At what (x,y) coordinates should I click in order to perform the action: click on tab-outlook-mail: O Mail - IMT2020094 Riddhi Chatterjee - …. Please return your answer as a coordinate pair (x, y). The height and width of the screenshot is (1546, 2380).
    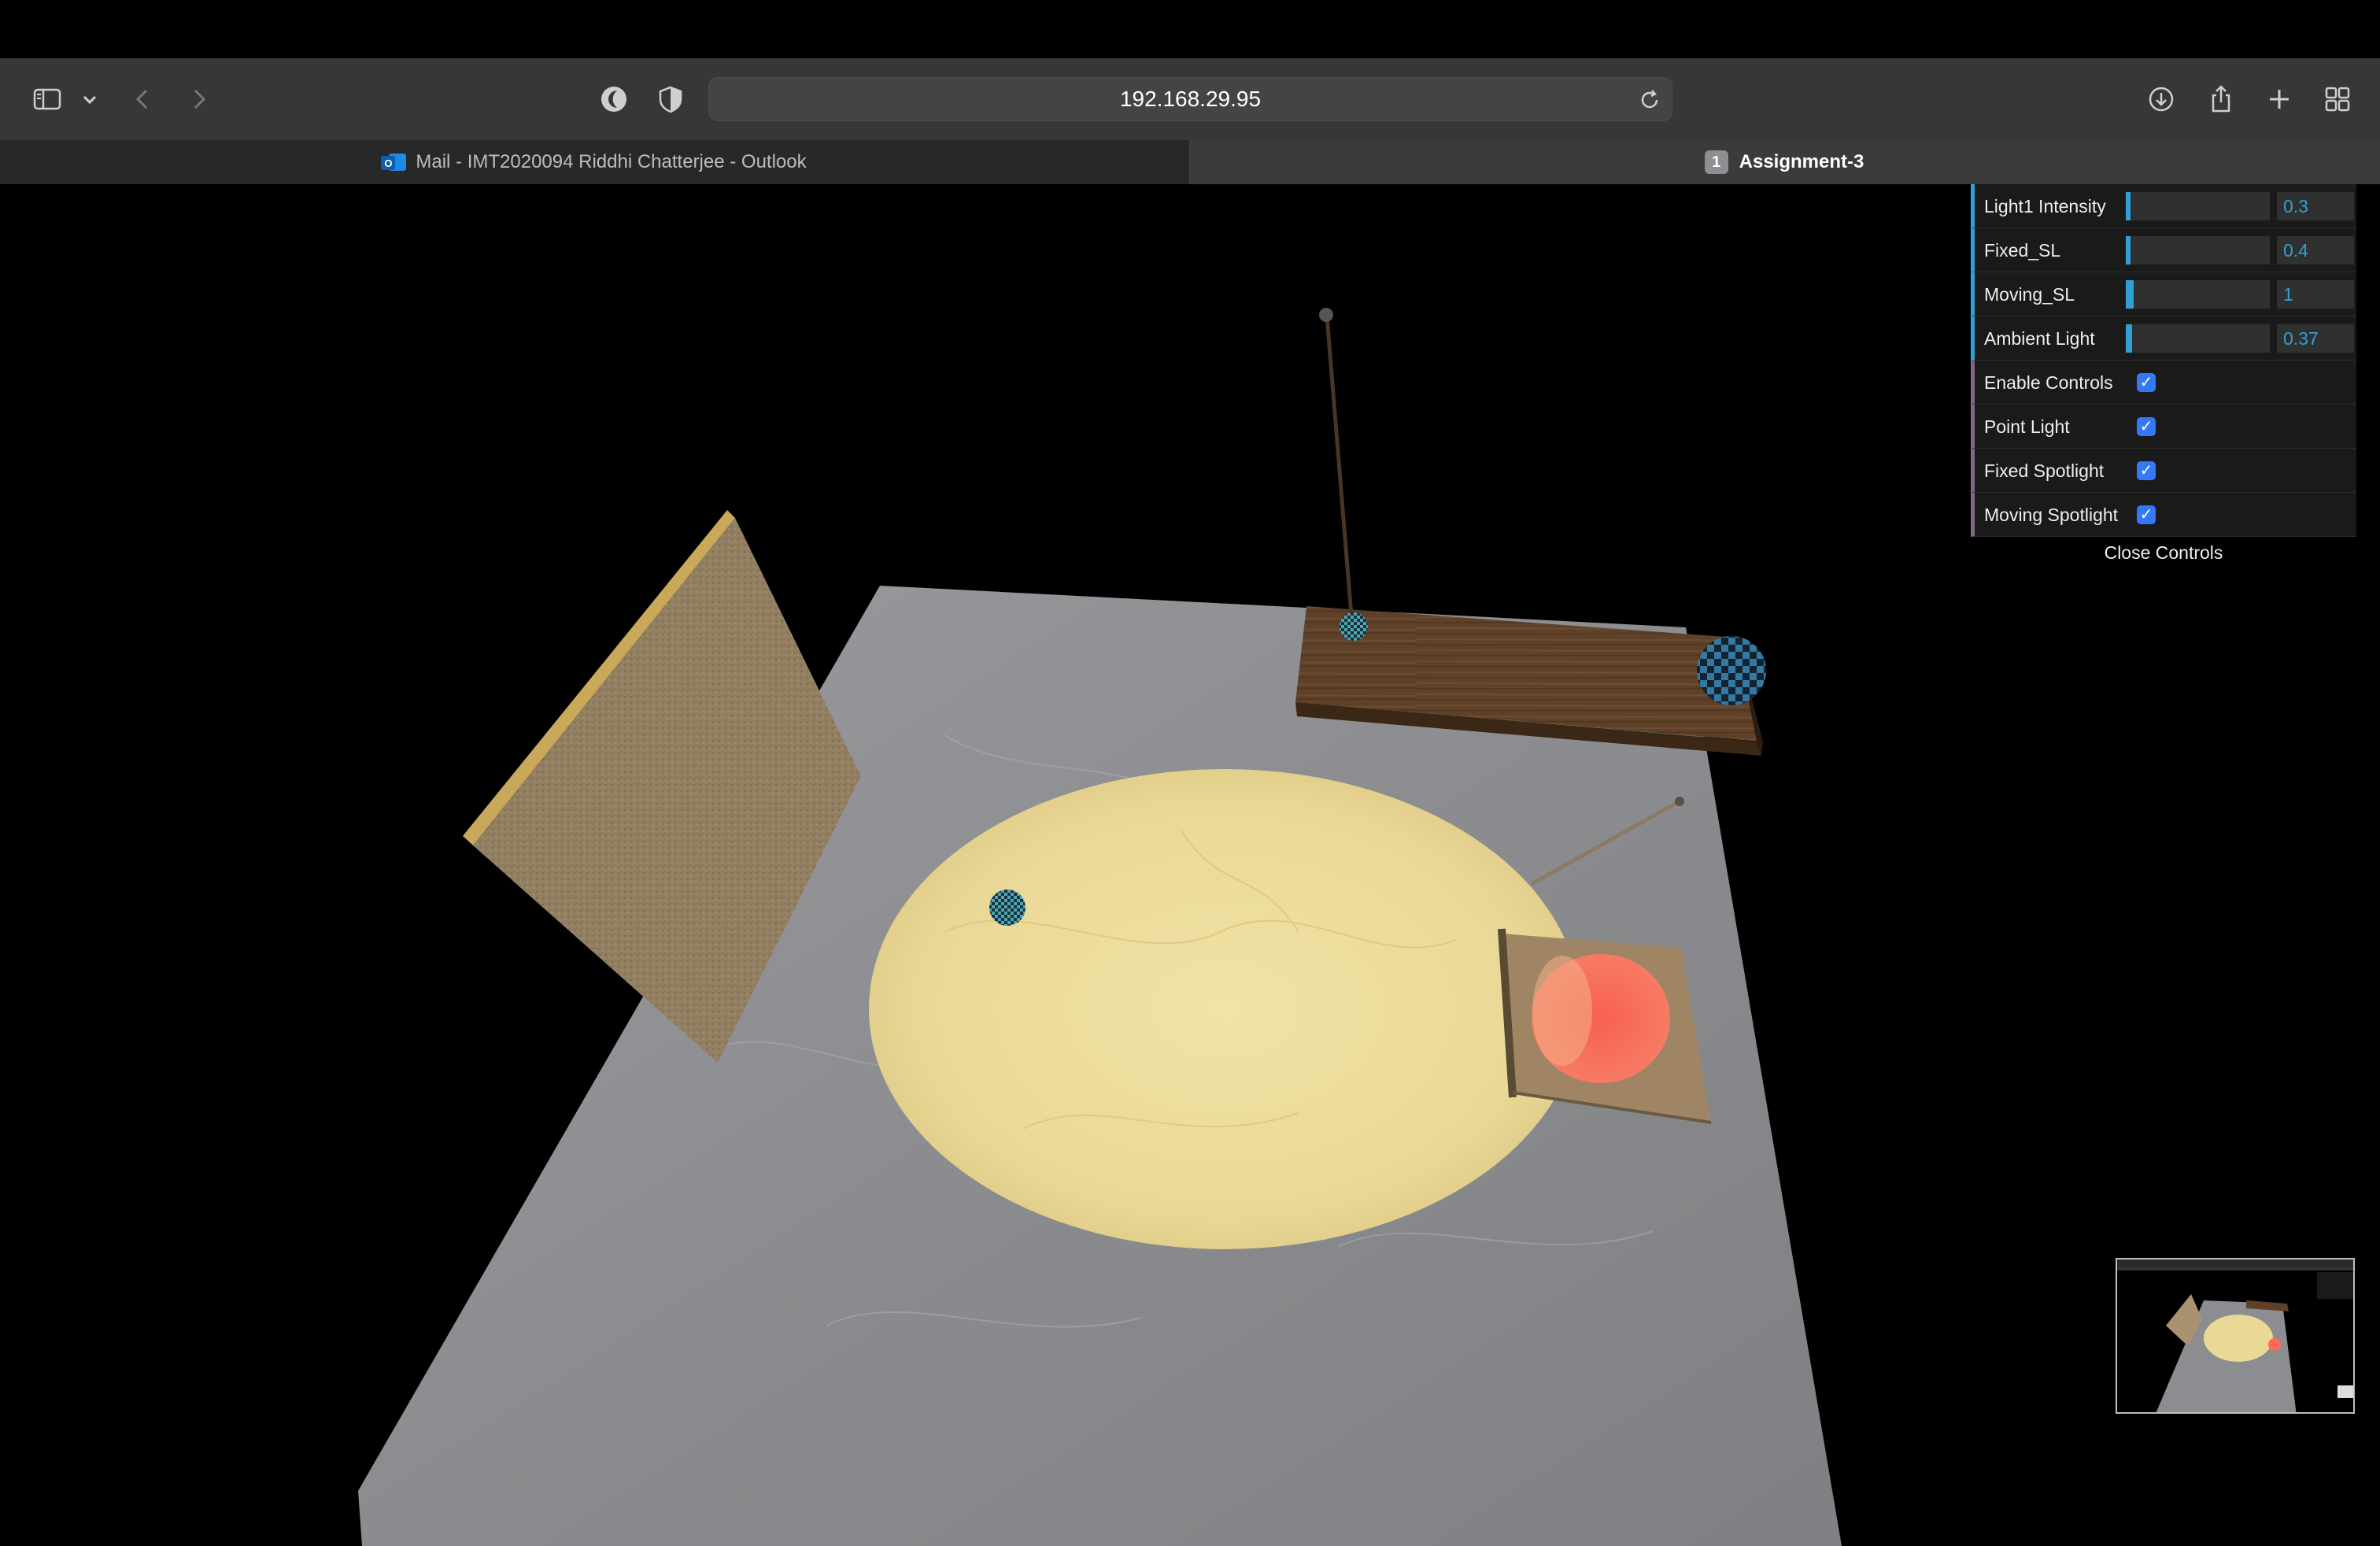
    Looking at the image, I should click on (594, 162).